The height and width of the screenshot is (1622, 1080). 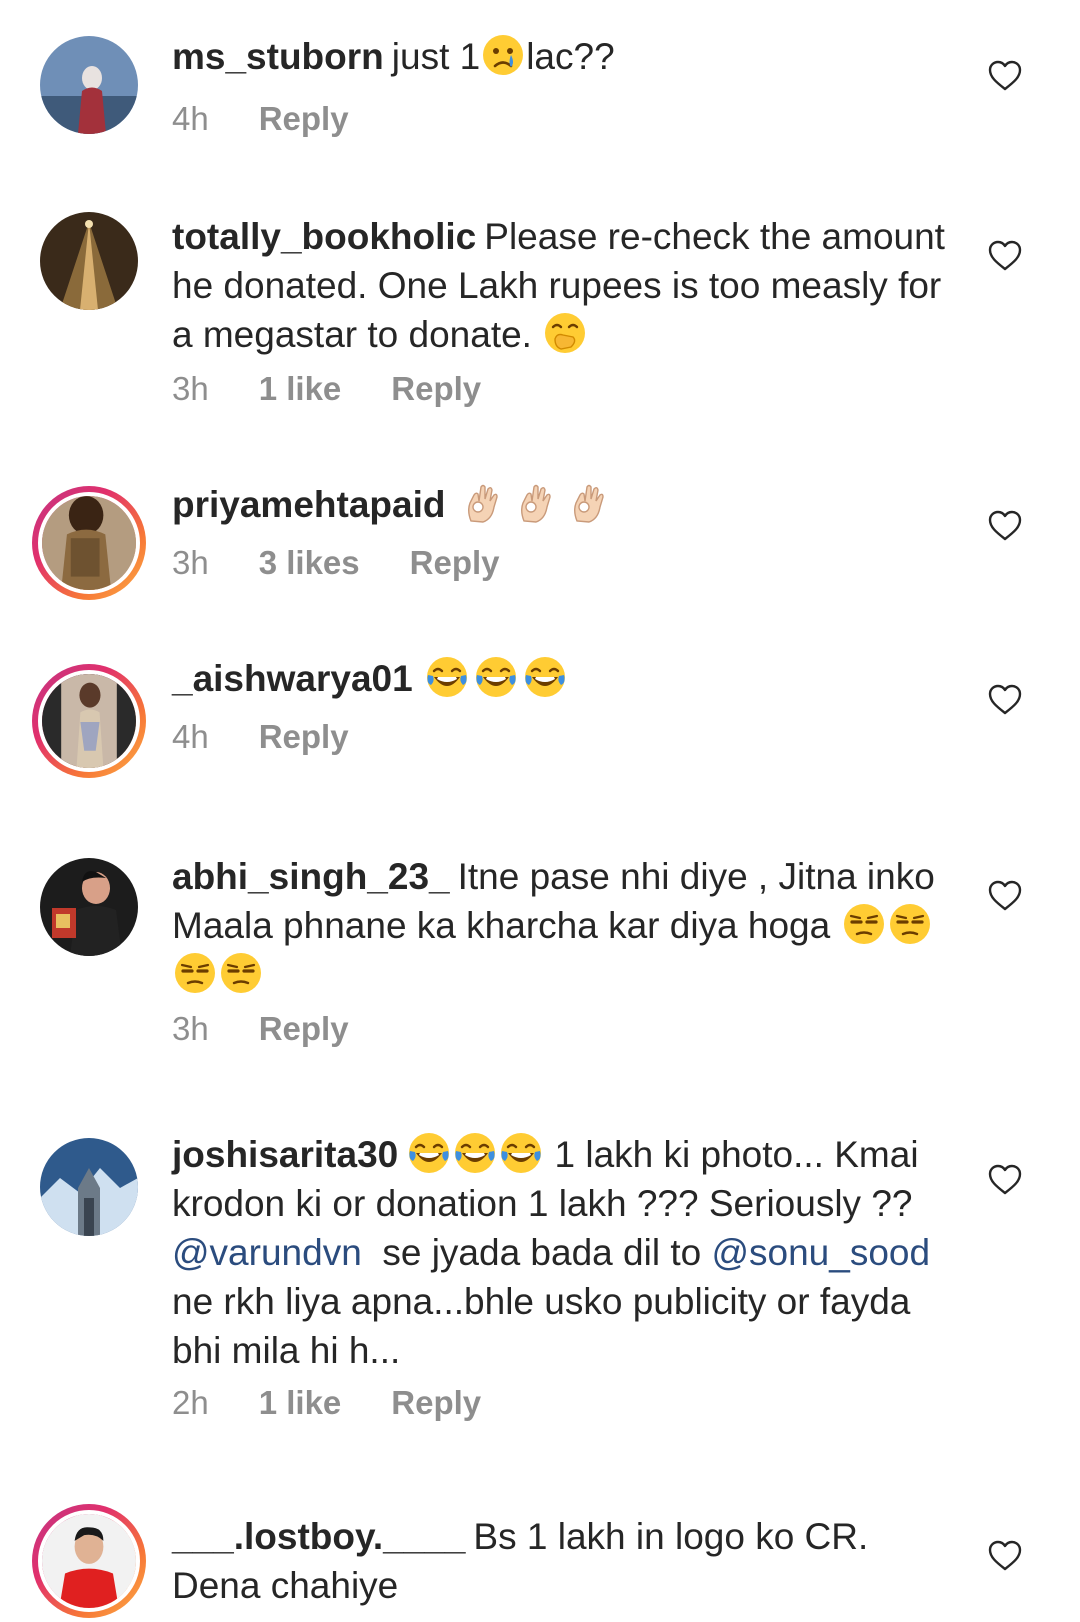 What do you see at coordinates (292, 678) in the screenshot?
I see `comment-username: _aishwarya01` at bounding box center [292, 678].